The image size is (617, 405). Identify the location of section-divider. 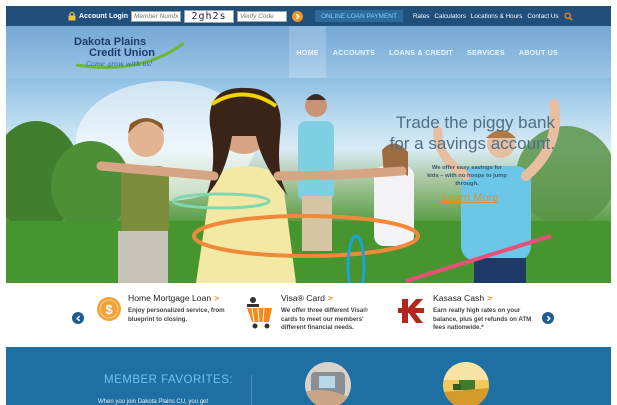
(251, 390).